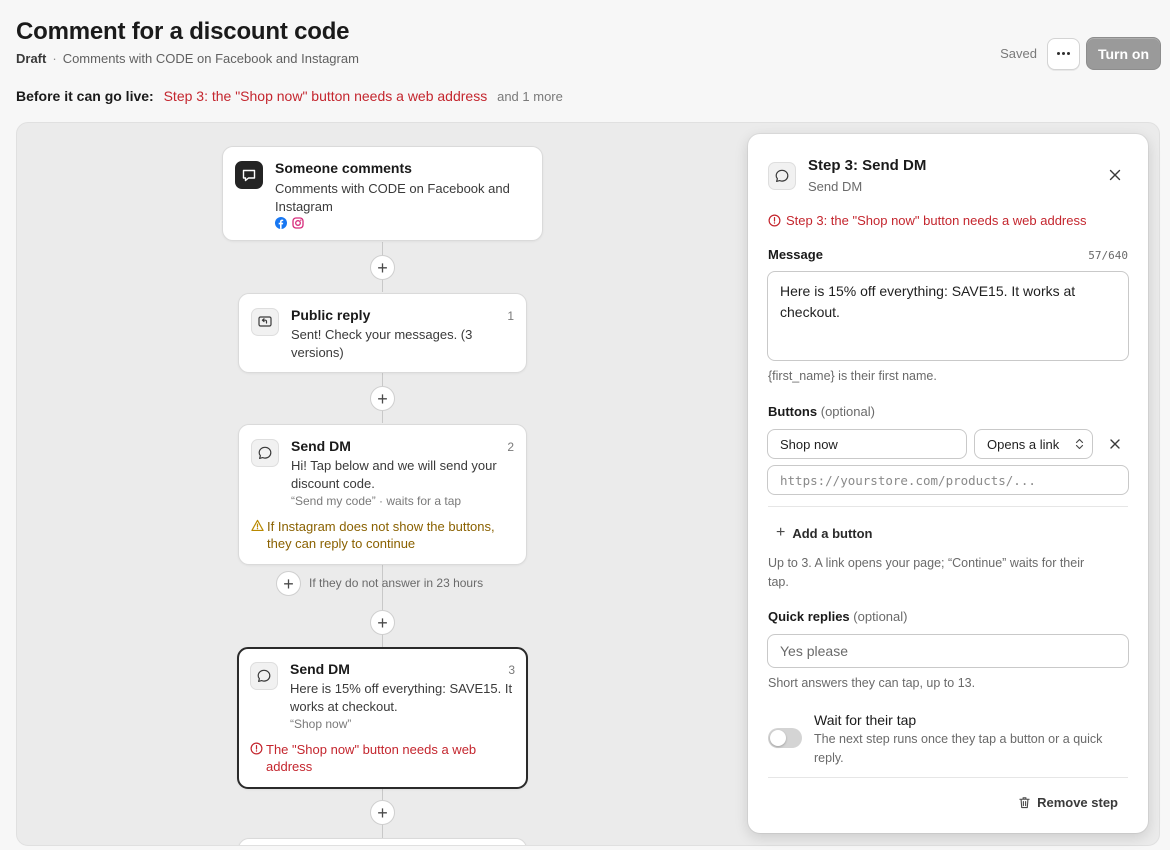 This screenshot has width=1170, height=850. Describe the element at coordinates (852, 376) in the screenshot. I see `message-hint: {first_name} is their first name.` at that location.